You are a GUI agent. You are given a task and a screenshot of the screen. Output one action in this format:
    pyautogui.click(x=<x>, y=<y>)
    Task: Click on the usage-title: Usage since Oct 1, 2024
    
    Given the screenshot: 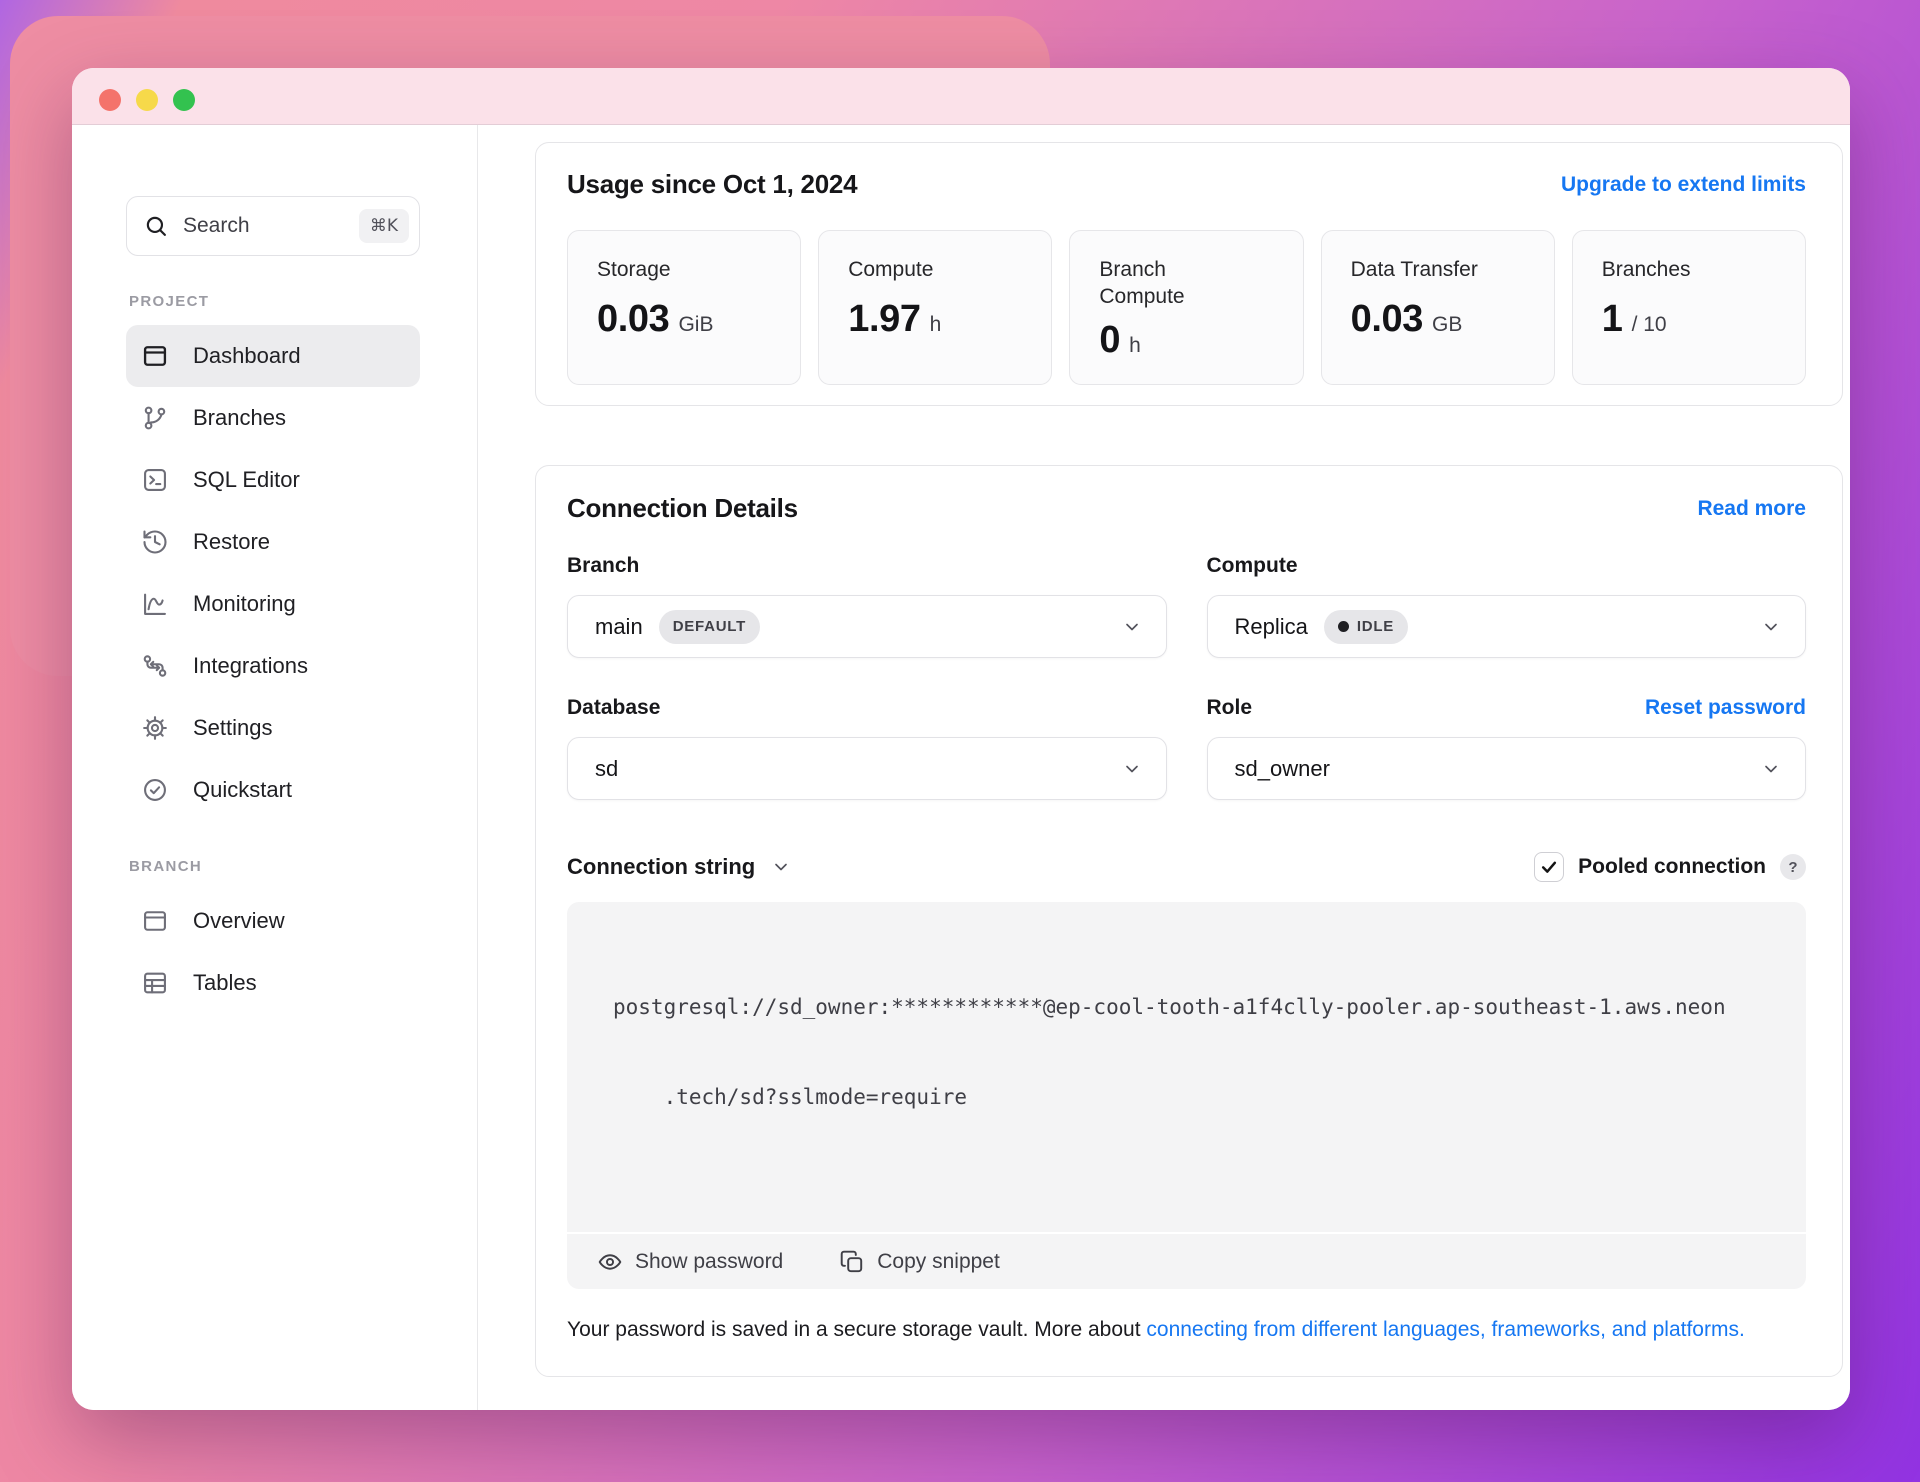 What is the action you would take?
    pyautogui.click(x=712, y=184)
    